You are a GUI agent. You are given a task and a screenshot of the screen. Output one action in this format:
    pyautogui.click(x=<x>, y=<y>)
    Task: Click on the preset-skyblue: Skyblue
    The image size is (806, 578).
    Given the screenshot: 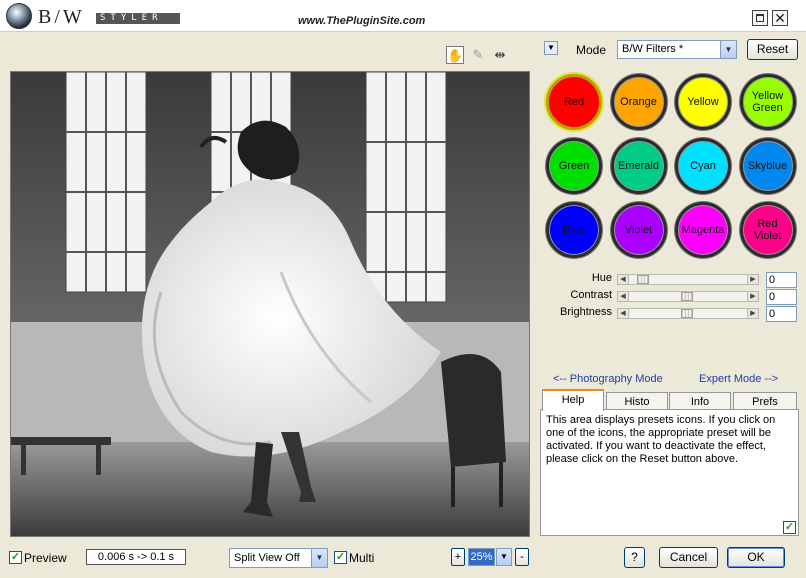 What is the action you would take?
    pyautogui.click(x=767, y=166)
    